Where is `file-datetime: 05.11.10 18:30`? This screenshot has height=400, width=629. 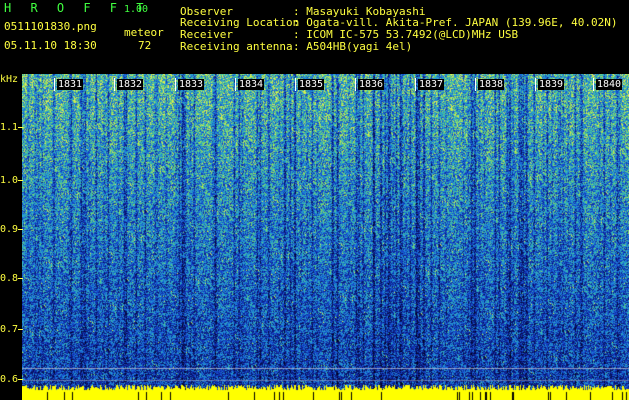
file-datetime: 05.11.10 18:30 is located at coordinates (50, 45).